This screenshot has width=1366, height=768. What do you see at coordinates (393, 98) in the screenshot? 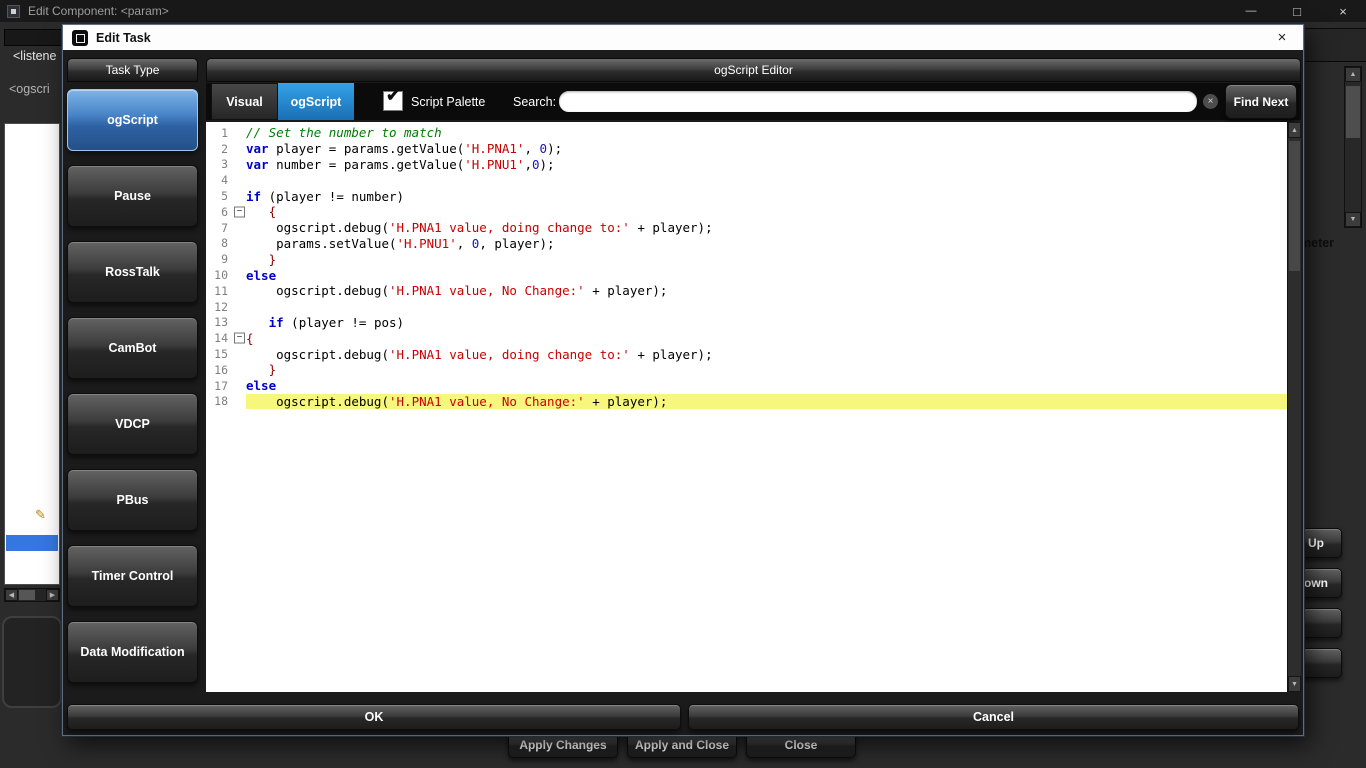
I see `script-palette-checkbox: ✔` at bounding box center [393, 98].